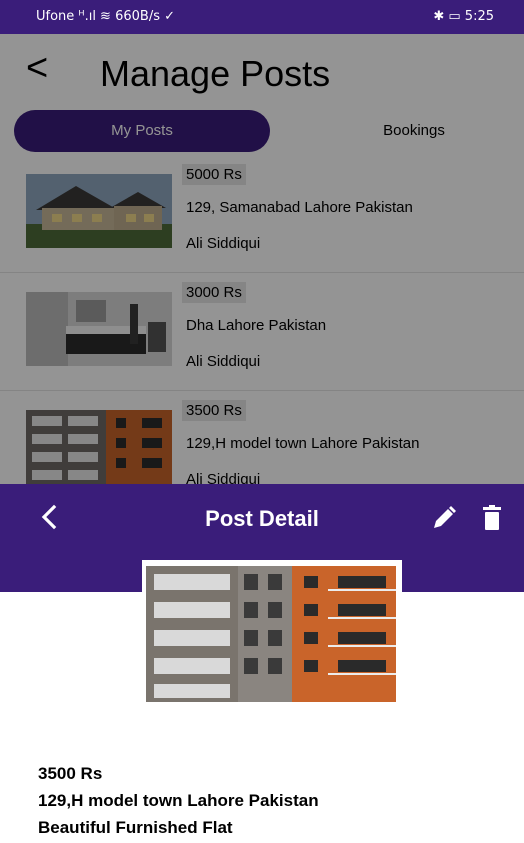 The width and height of the screenshot is (524, 843). I want to click on status-bar-left: Ufone ᴴ.ıl ≋ 660B/s ✓, so click(105, 16).